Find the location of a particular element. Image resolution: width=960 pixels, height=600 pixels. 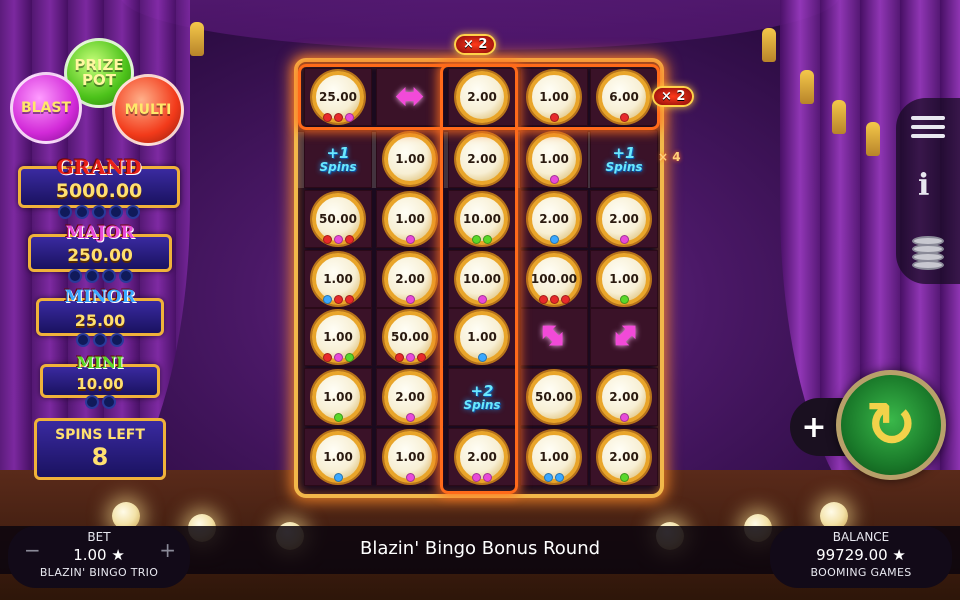

brand-name: BOOMING GAMES is located at coordinates (861, 572).